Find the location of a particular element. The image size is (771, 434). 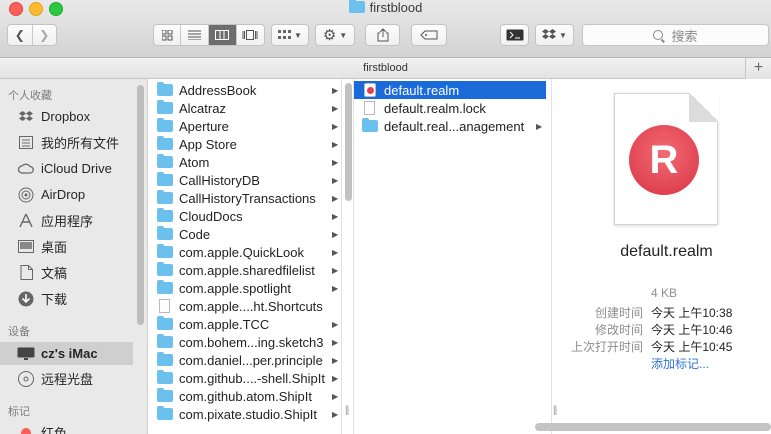

forward-button: ❯ is located at coordinates (45, 35).